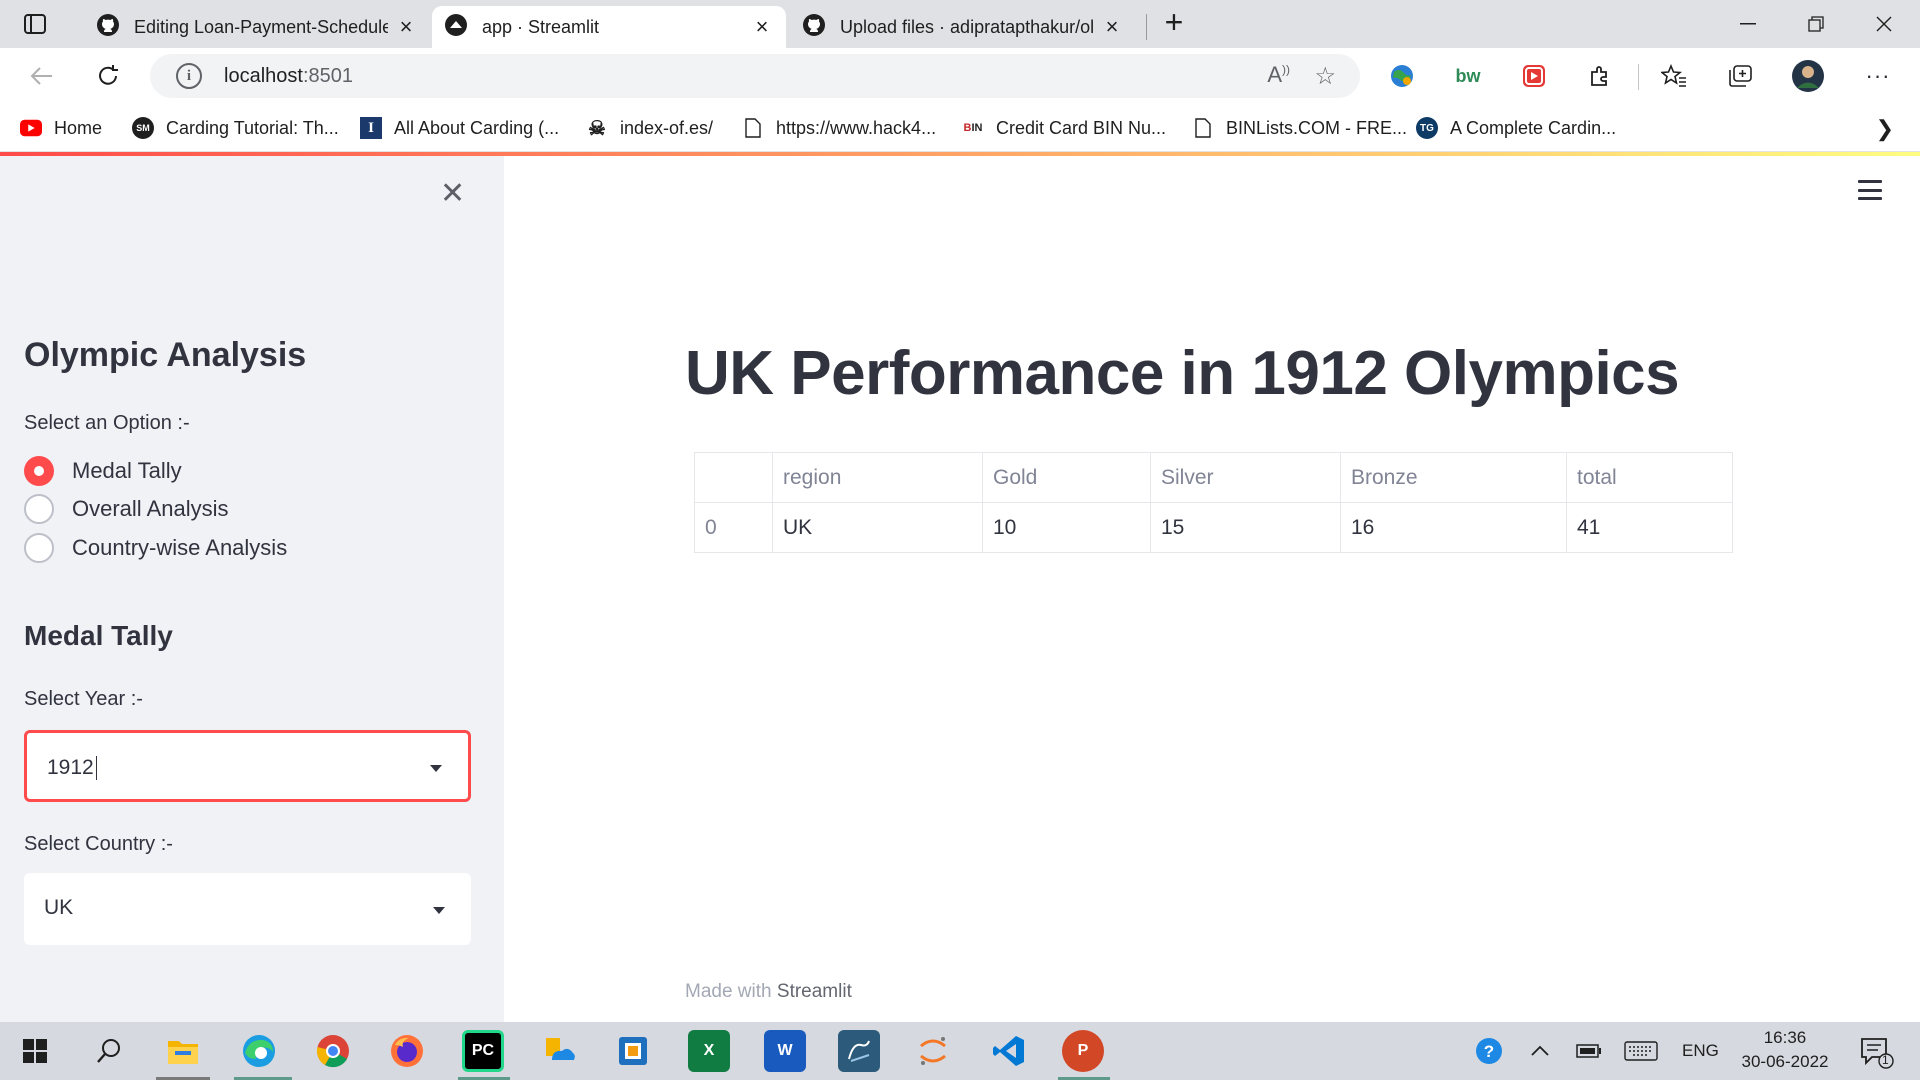  I want to click on bookmark-index-of: ☠ index-of.es/, so click(649, 128).